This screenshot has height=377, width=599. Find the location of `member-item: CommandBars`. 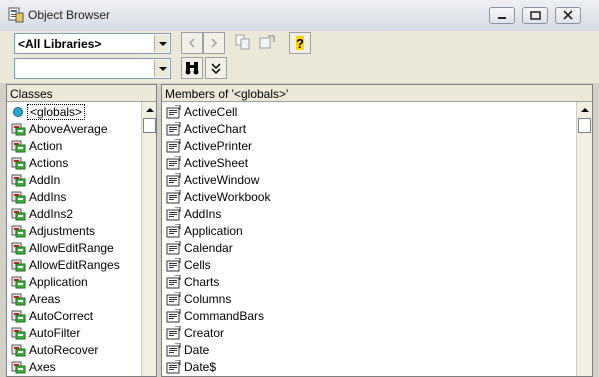

member-item: CommandBars is located at coordinates (367, 316).